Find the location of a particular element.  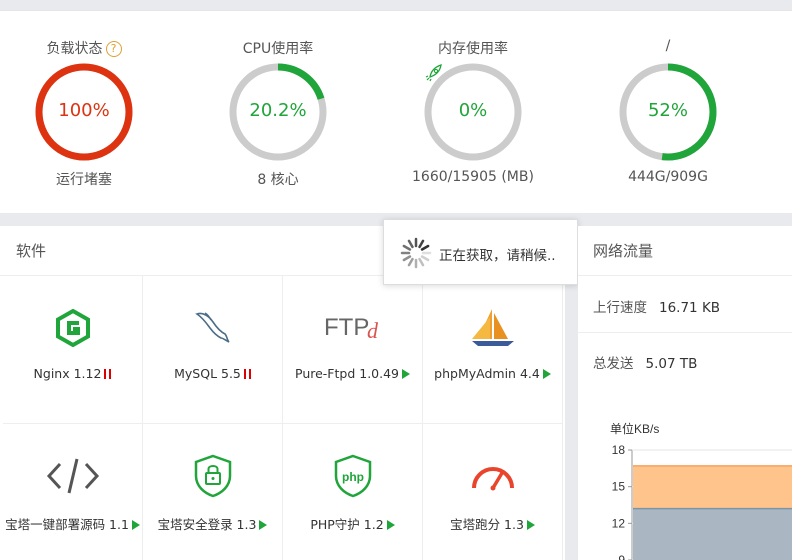

cpu-cores-text: 8 核心 is located at coordinates (278, 180).